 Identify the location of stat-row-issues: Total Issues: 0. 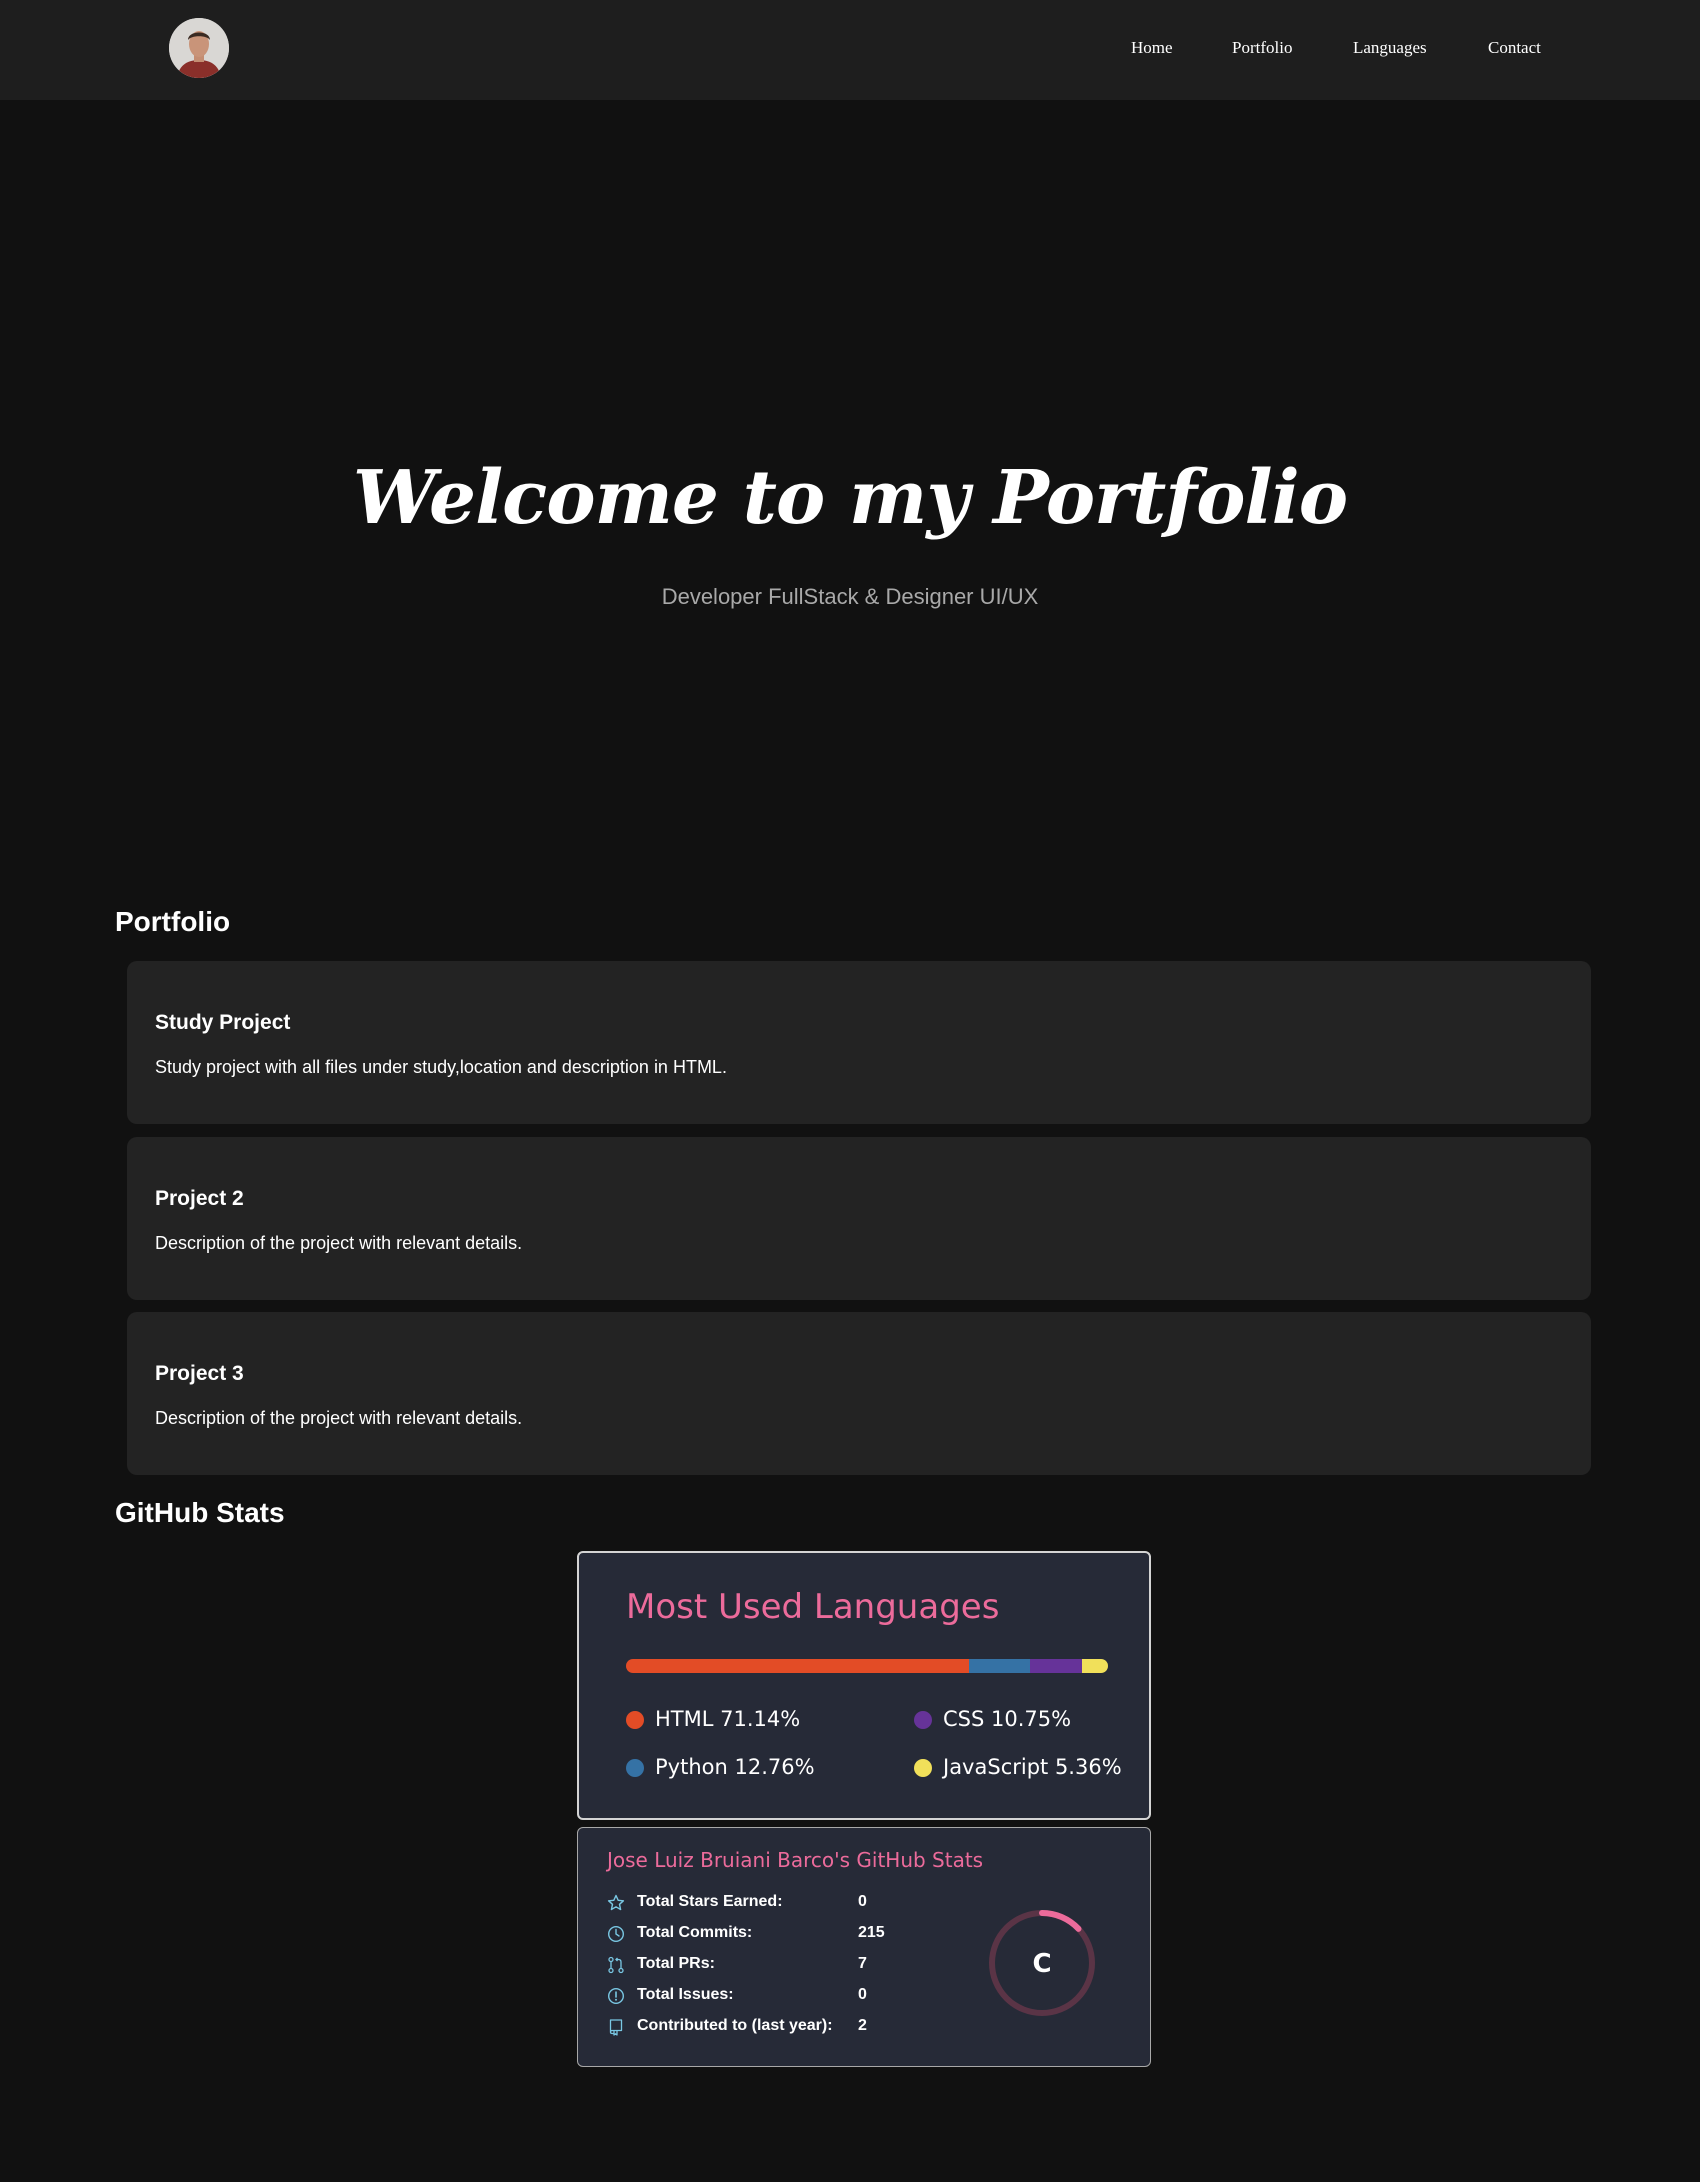
(772, 1996).